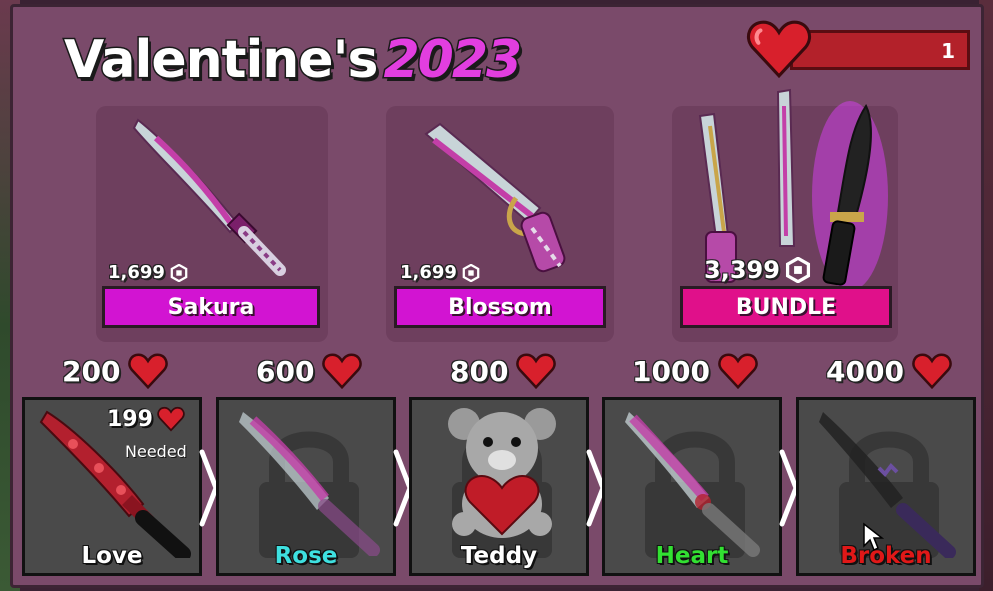  Describe the element at coordinates (671, 371) in the screenshot. I see `tier-cost-value: 1000` at that location.